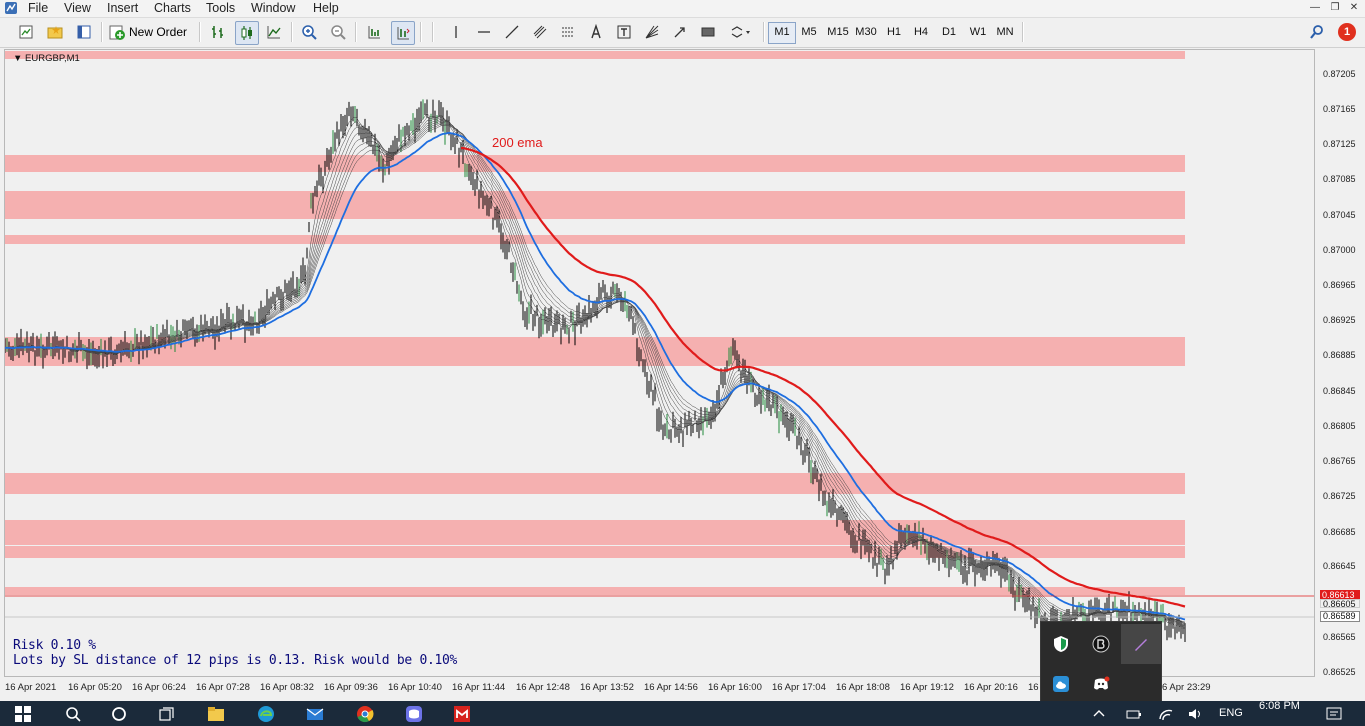  I want to click on zoom-in-button, so click(309, 32).